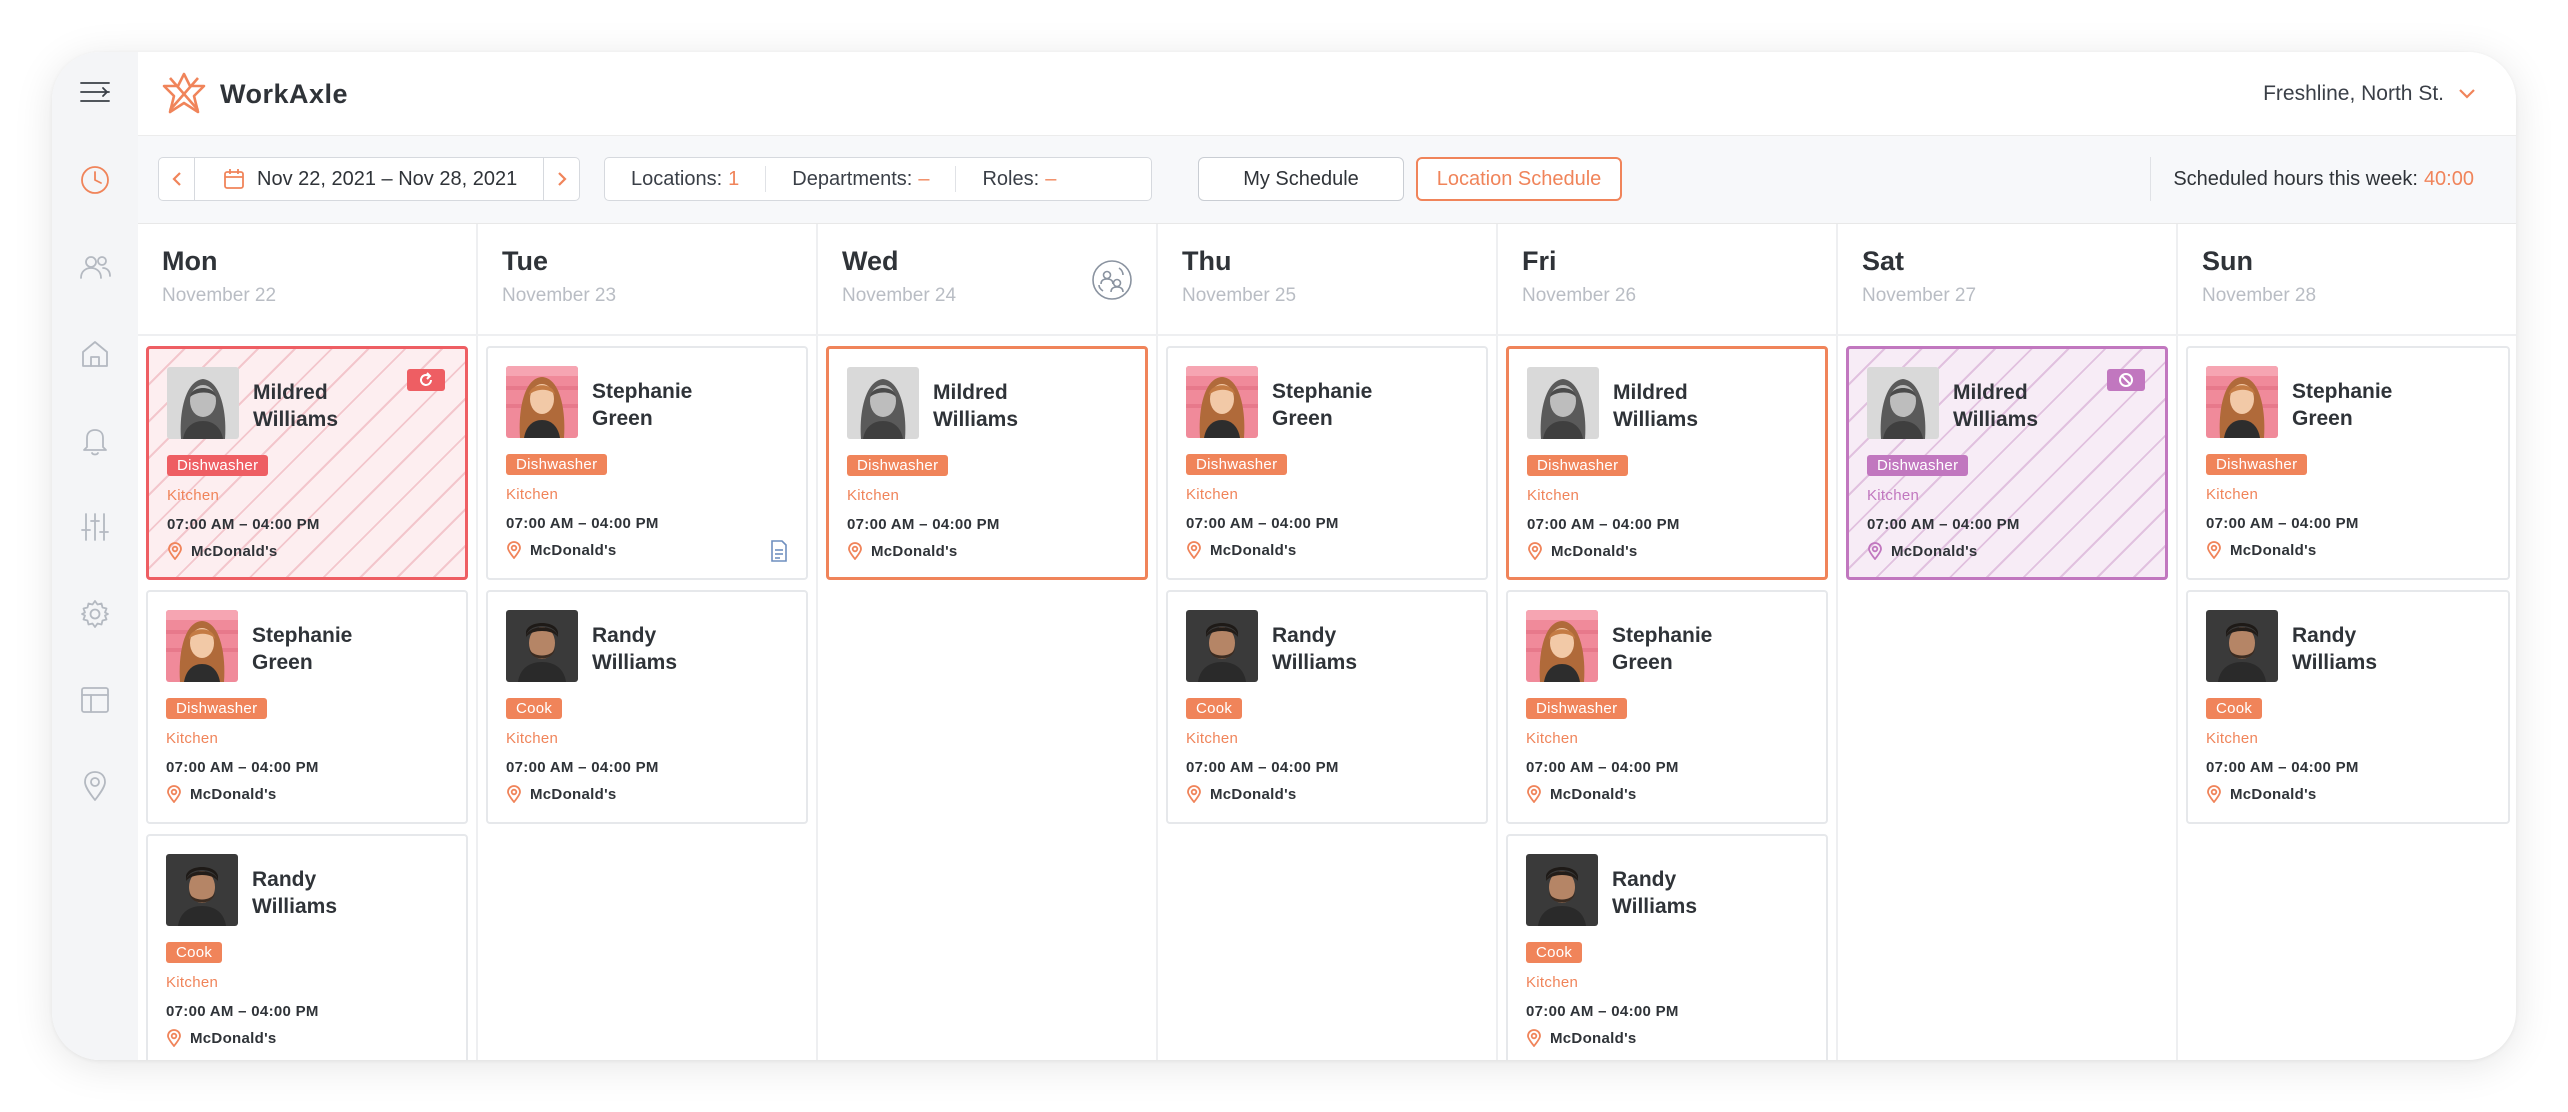 The height and width of the screenshot is (1112, 2568). I want to click on employee-name: Randy Williams, so click(677, 649).